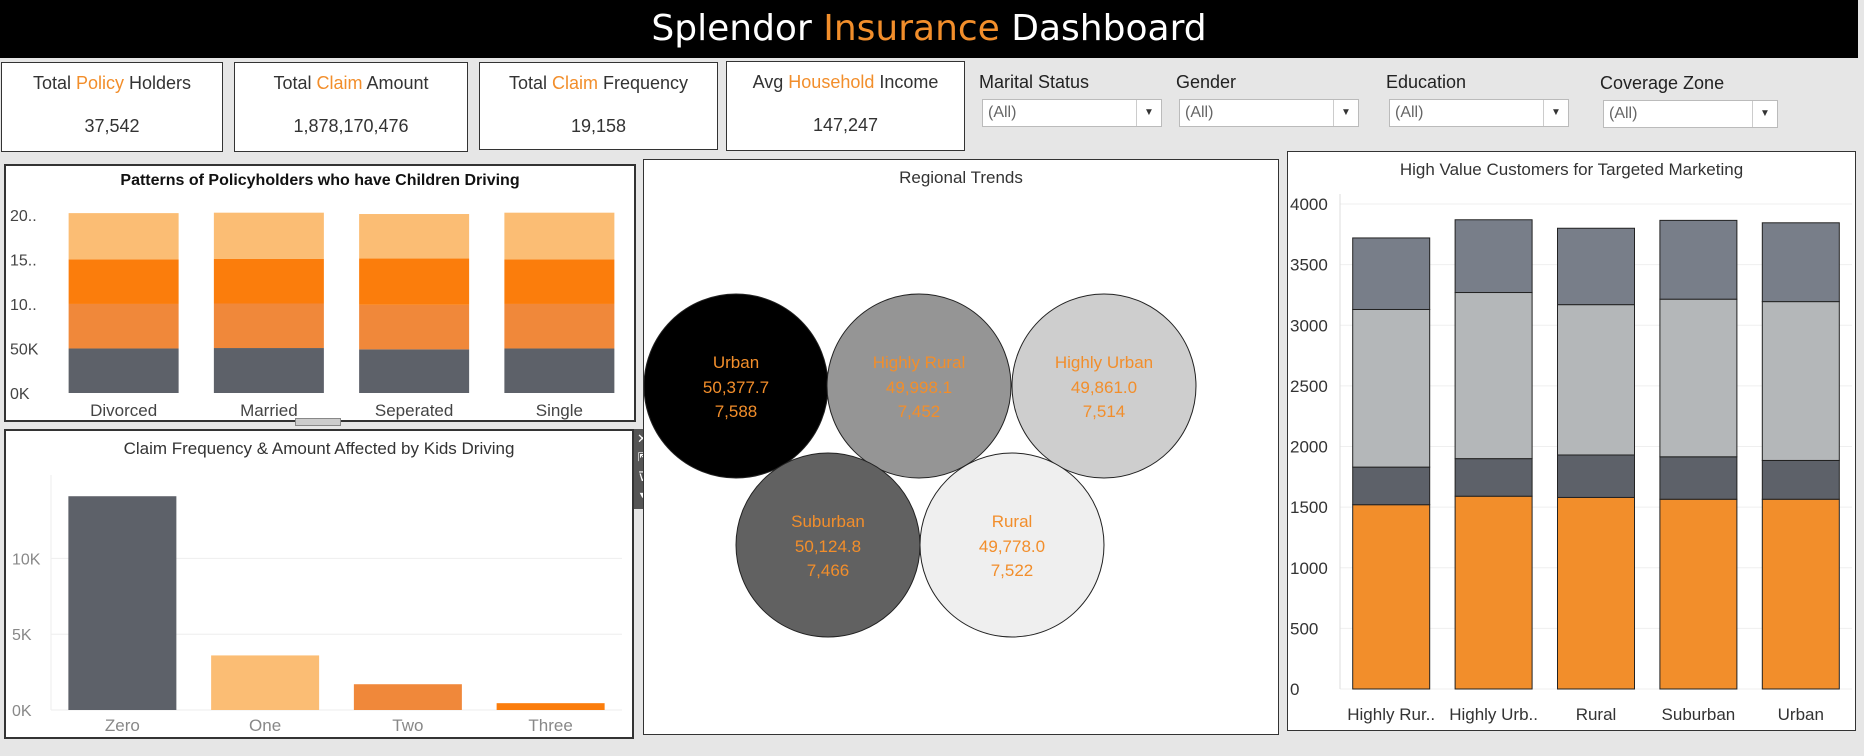 The image size is (1864, 756). I want to click on kpi-total-claim-amount: Total Claim Amount 1,878,170,476, so click(351, 107).